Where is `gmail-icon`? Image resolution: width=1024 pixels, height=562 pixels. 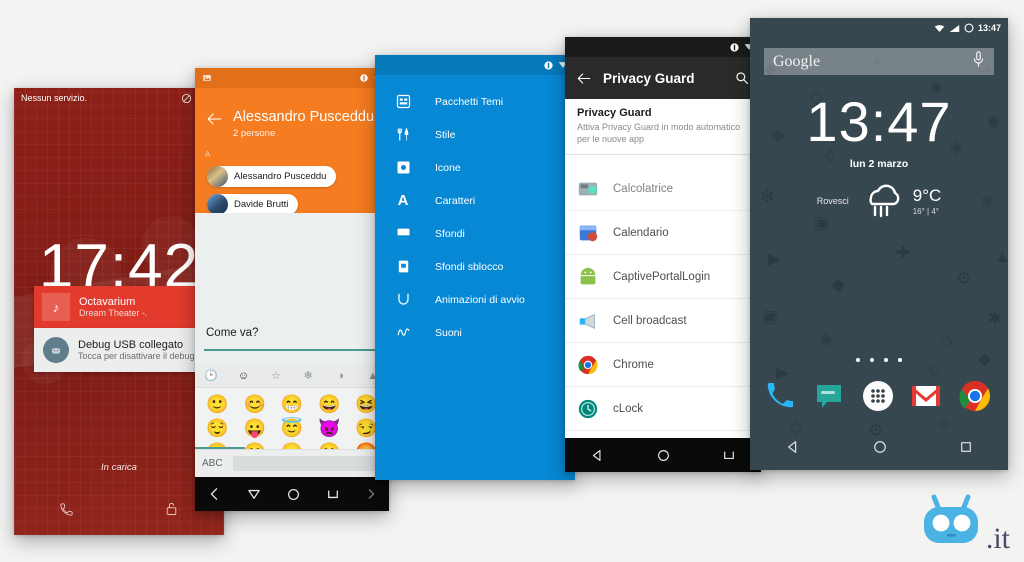 gmail-icon is located at coordinates (927, 397).